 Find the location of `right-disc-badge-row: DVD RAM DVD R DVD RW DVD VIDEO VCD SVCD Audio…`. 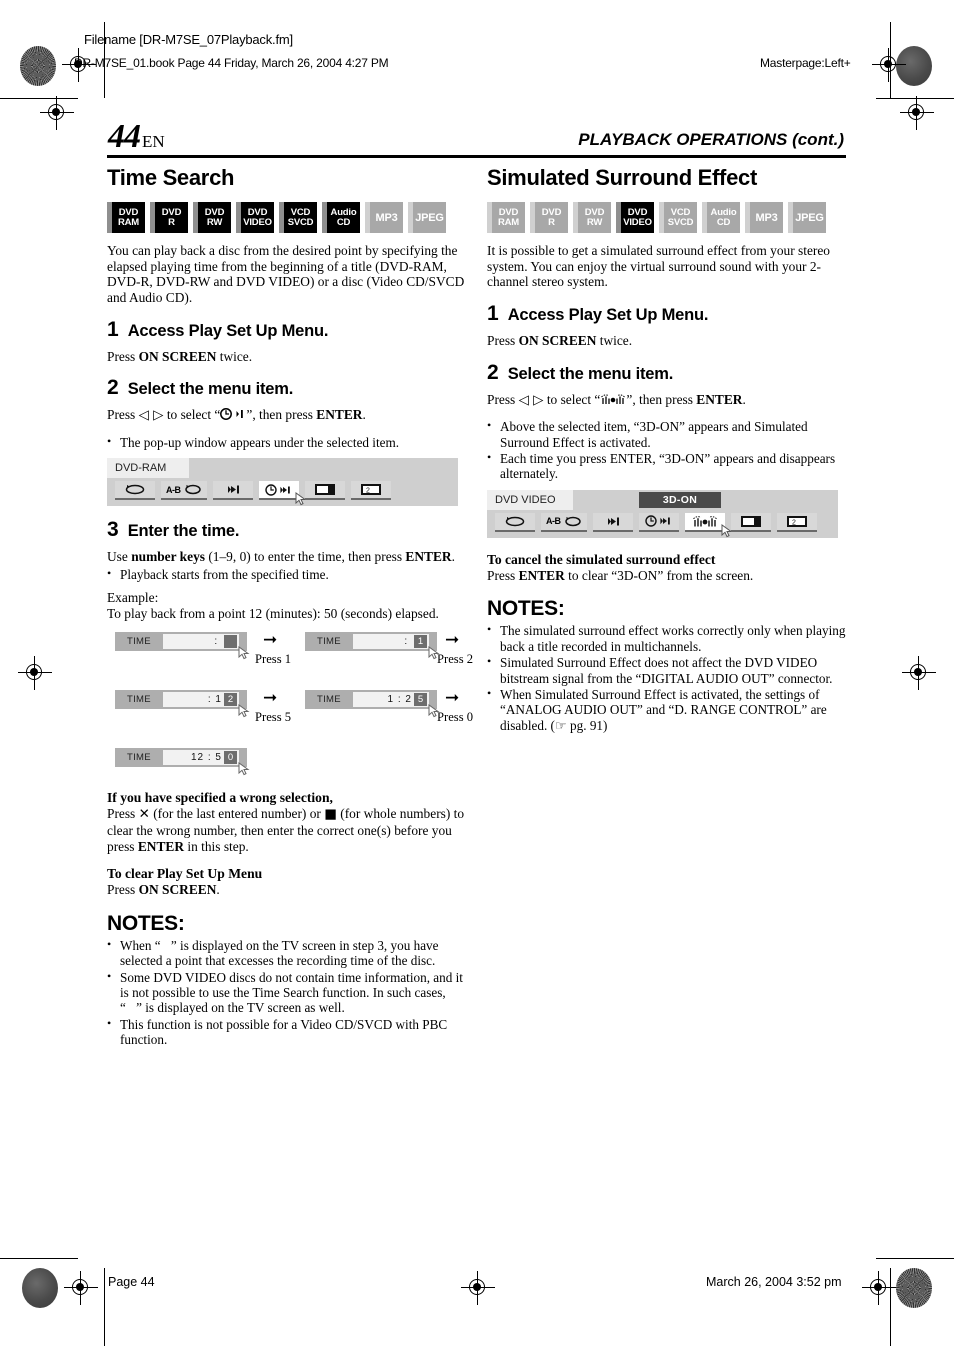

right-disc-badge-row: DVD RAM DVD R DVD RW DVD VIDEO VCD SVCD Audio… is located at coordinates (667, 218).